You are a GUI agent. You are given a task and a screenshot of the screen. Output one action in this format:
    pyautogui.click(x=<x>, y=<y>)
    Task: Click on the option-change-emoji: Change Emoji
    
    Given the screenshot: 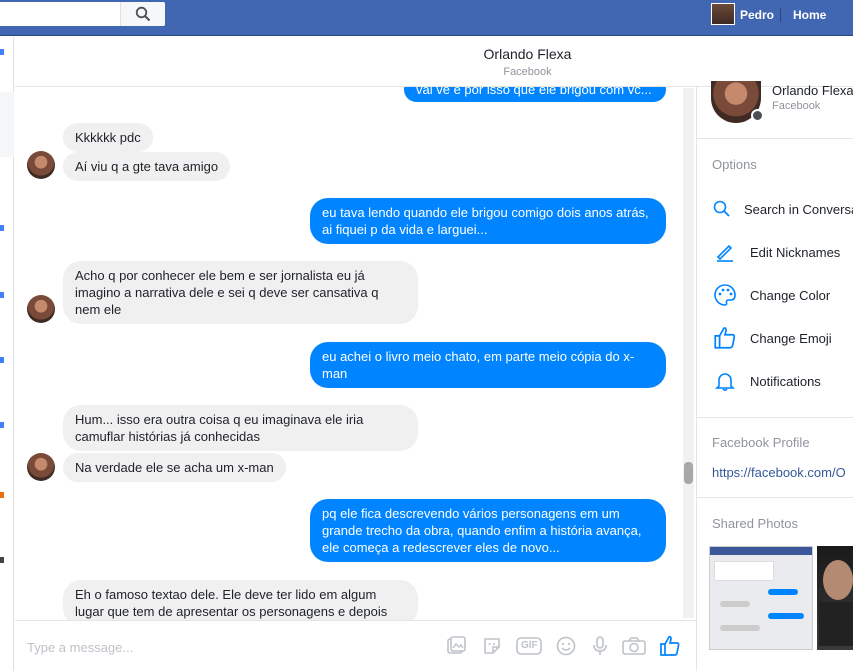 What is the action you would take?
    pyautogui.click(x=782, y=338)
    